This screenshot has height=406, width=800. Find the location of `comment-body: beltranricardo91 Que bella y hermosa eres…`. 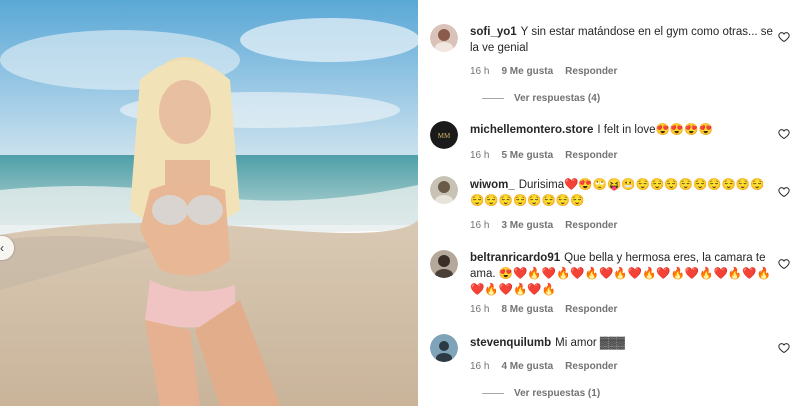

comment-body: beltranricardo91 Que bella y hermosa eres… is located at coordinates (622, 274).